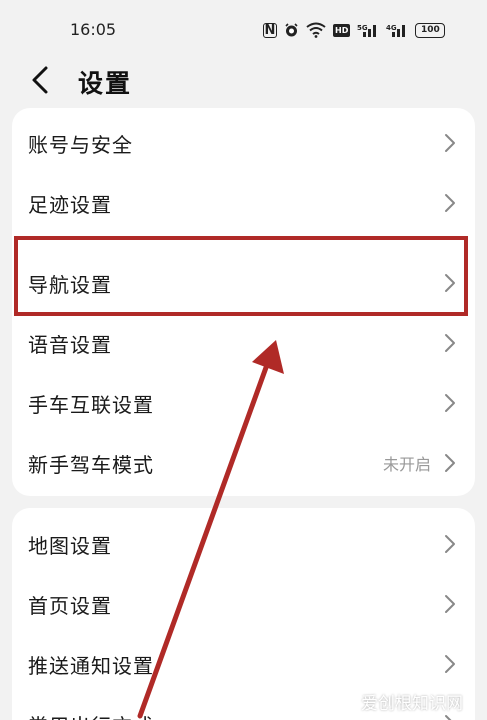 Image resolution: width=487 pixels, height=720 pixels. I want to click on row-label: 语音设置, so click(70, 344).